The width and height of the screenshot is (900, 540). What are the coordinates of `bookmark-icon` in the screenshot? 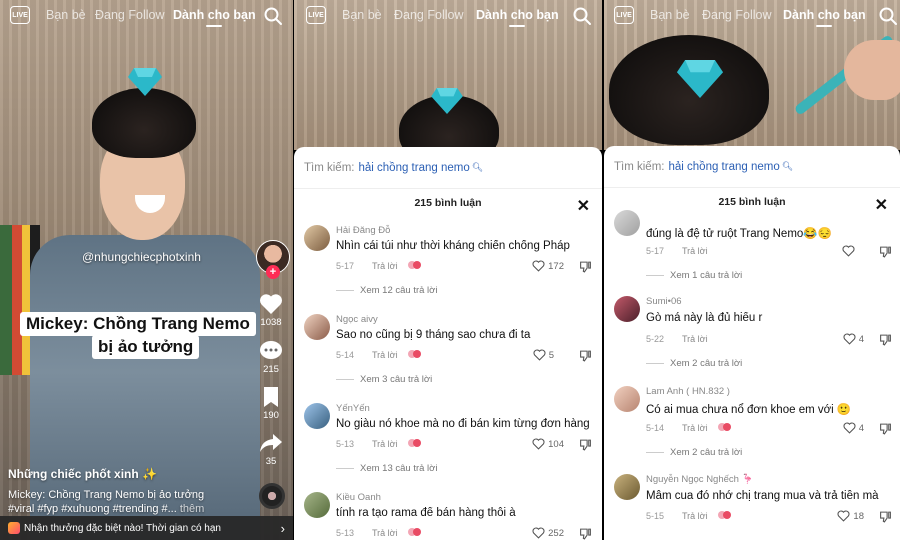 It's located at (271, 397).